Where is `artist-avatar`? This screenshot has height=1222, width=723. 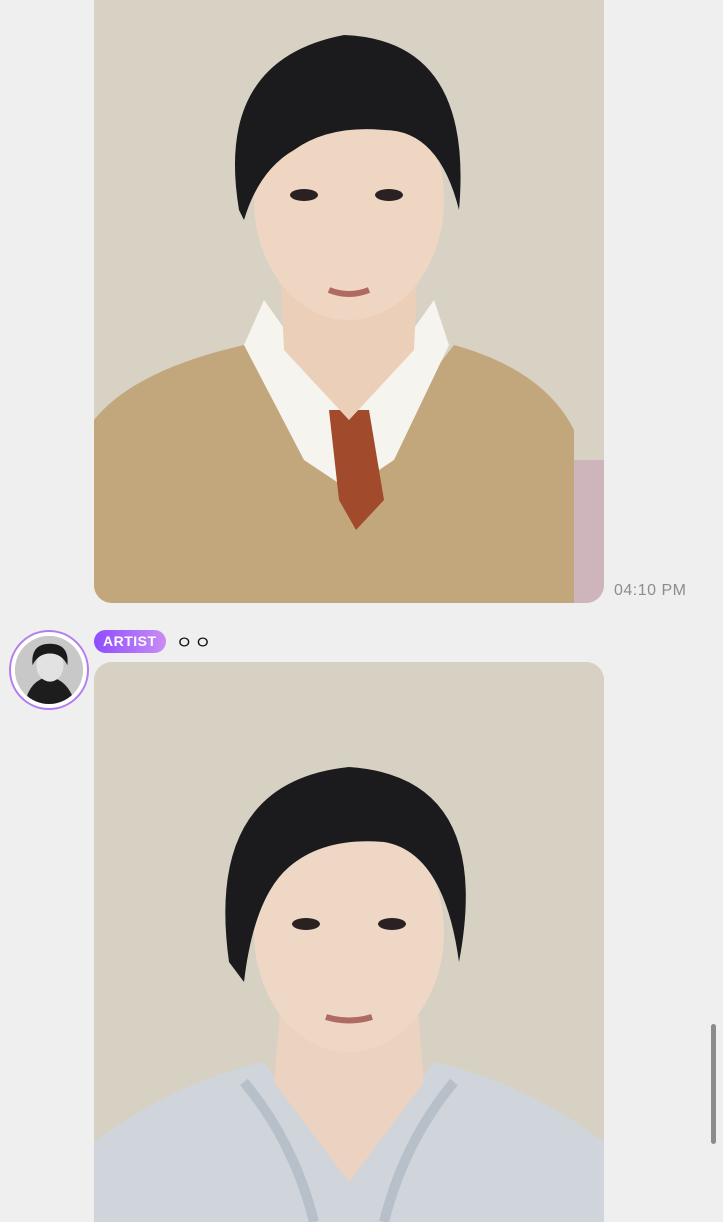
artist-avatar is located at coordinates (49, 670).